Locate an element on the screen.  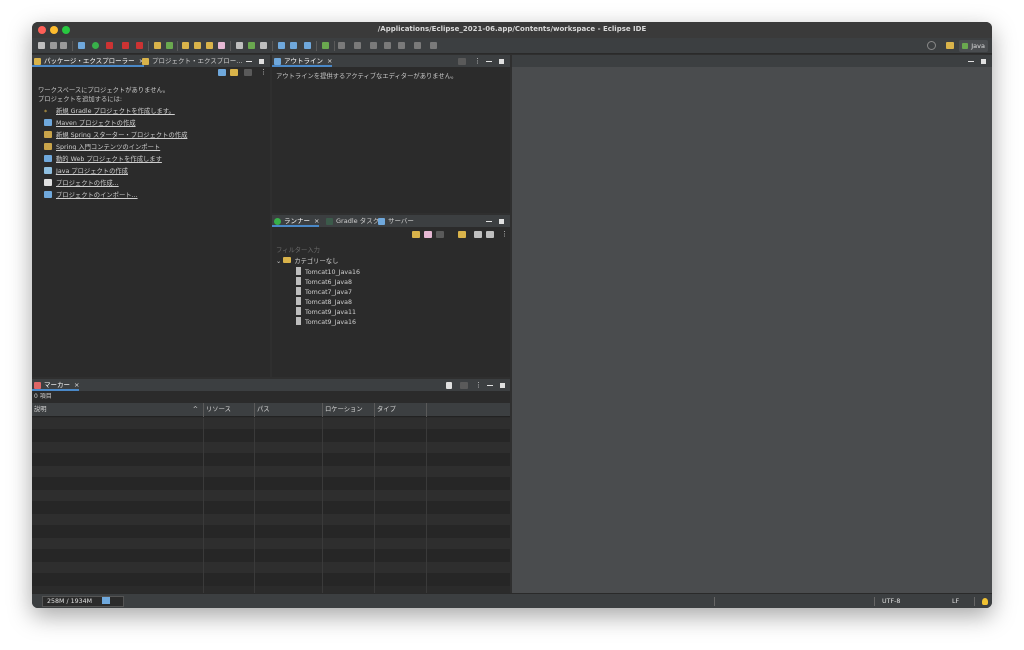
debug-icon is located at coordinates (81, 45).